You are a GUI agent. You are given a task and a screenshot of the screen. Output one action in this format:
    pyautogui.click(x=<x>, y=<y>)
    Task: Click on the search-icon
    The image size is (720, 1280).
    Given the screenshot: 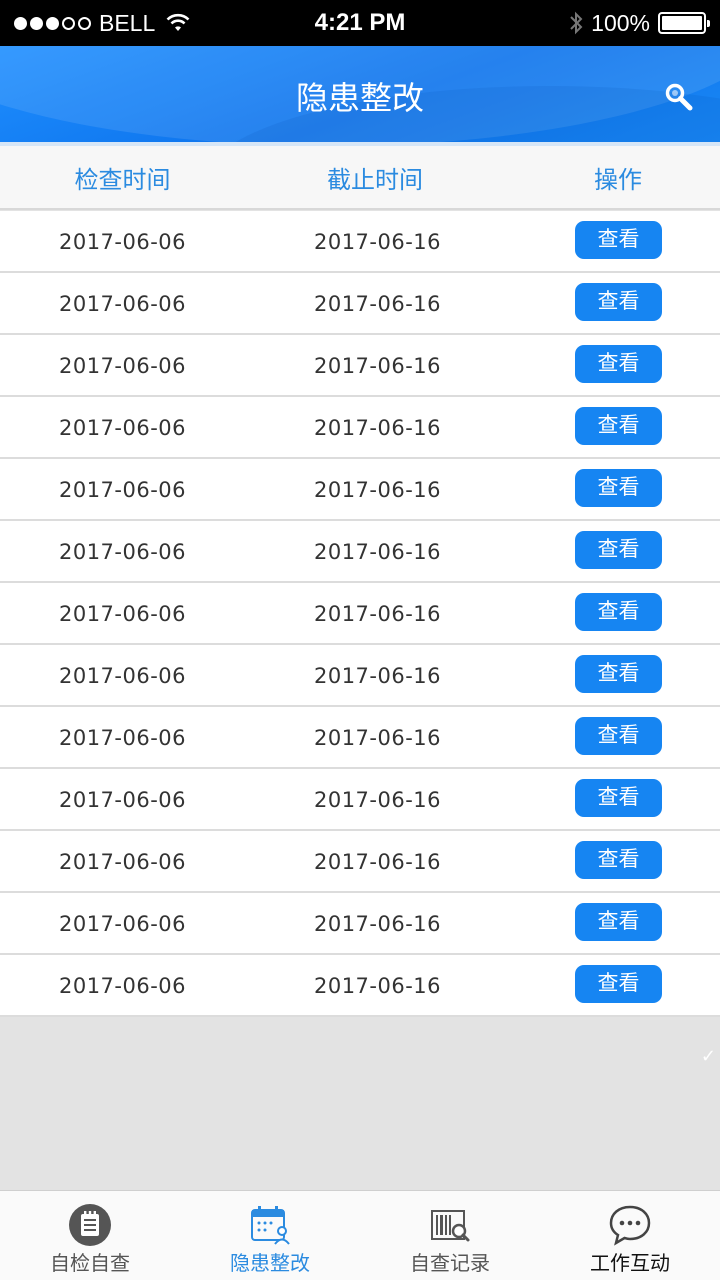 What is the action you would take?
    pyautogui.click(x=679, y=97)
    